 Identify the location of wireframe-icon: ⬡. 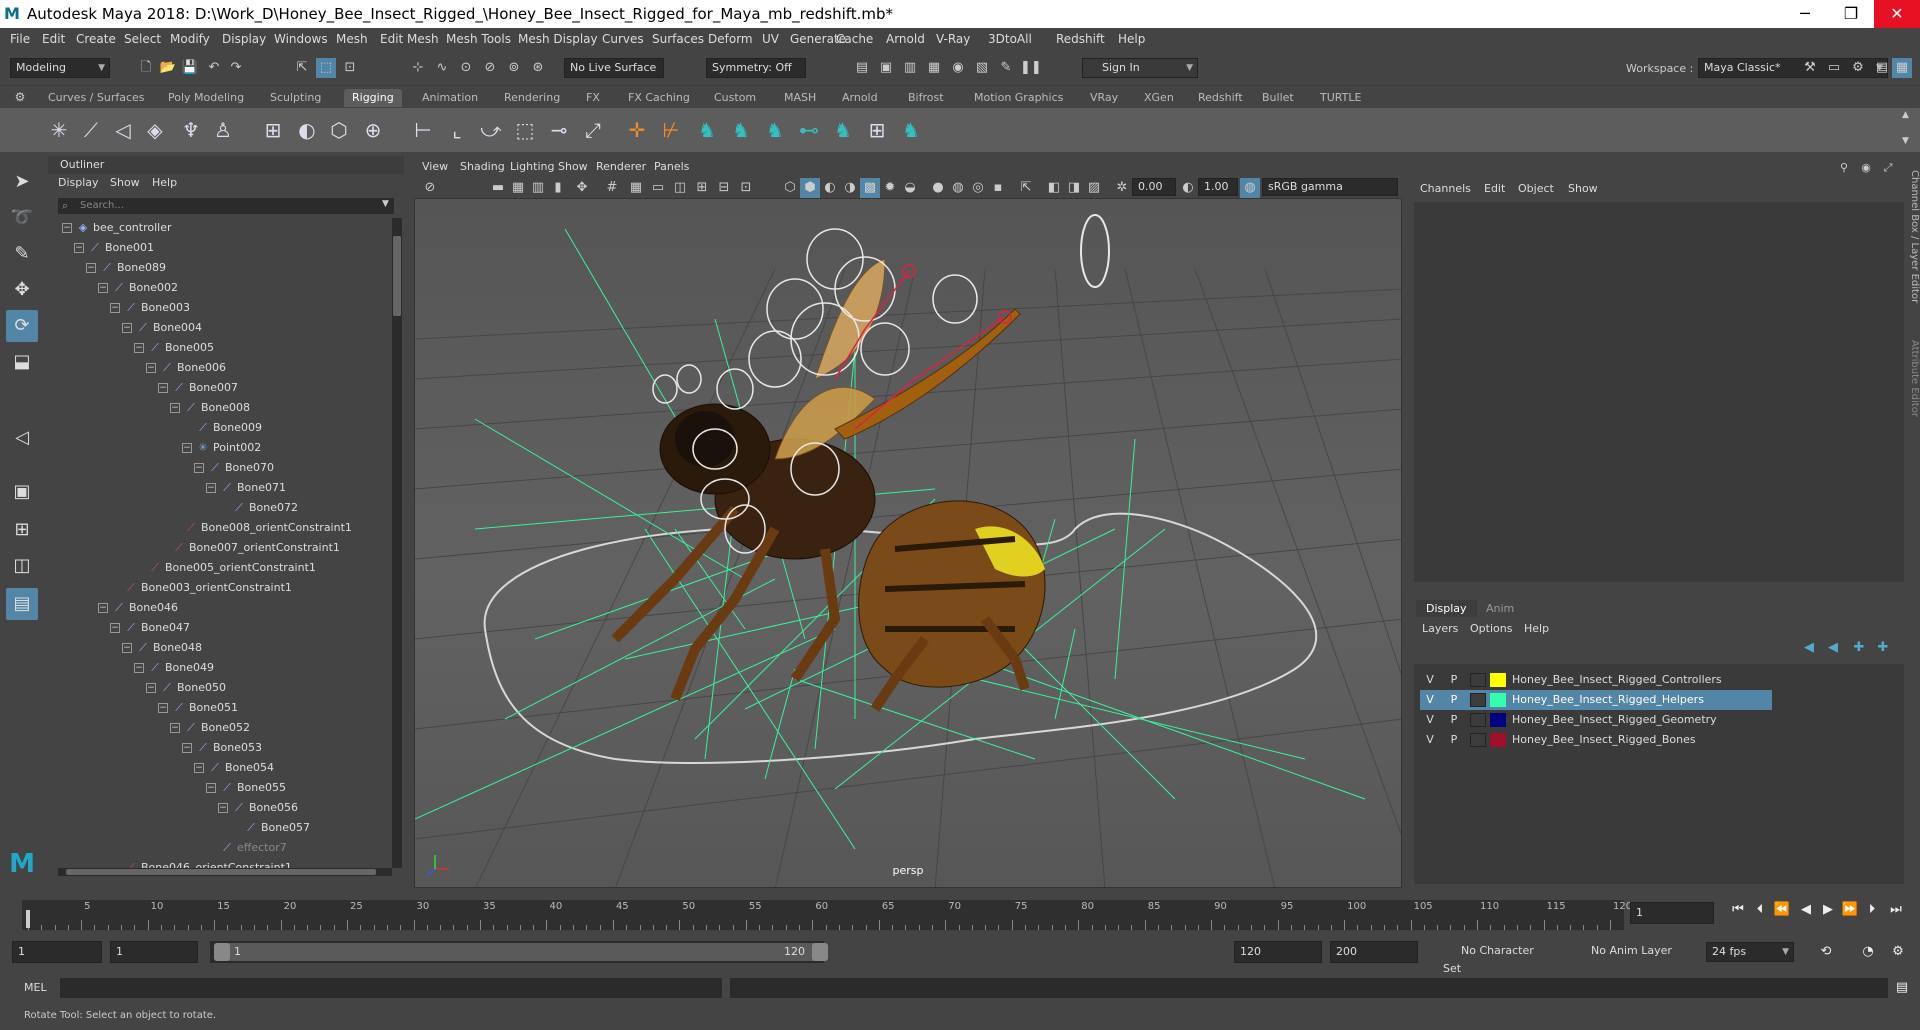
(790, 188).